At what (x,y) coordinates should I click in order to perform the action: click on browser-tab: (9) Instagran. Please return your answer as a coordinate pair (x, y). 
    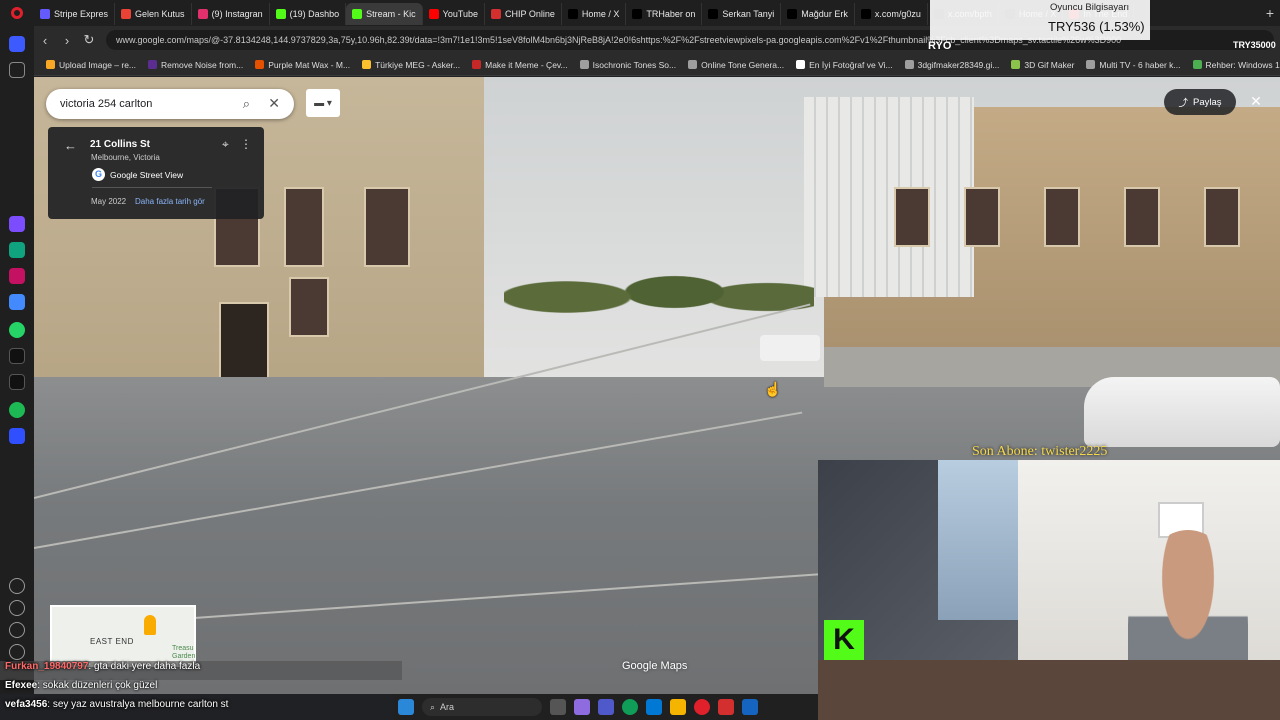
    Looking at the image, I should click on (231, 14).